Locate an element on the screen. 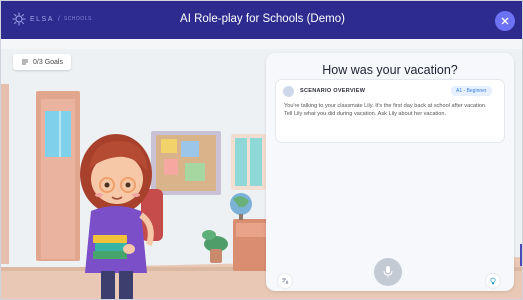 This screenshot has width=523, height=300. translate-icon is located at coordinates (285, 281).